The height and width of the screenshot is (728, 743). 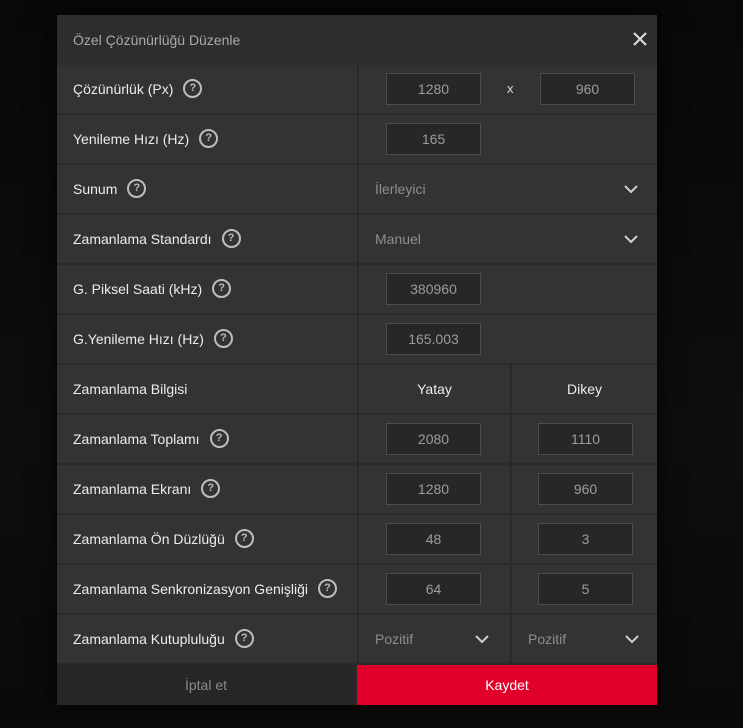 I want to click on dialog-footer: İptal et Kaydet, so click(x=357, y=685).